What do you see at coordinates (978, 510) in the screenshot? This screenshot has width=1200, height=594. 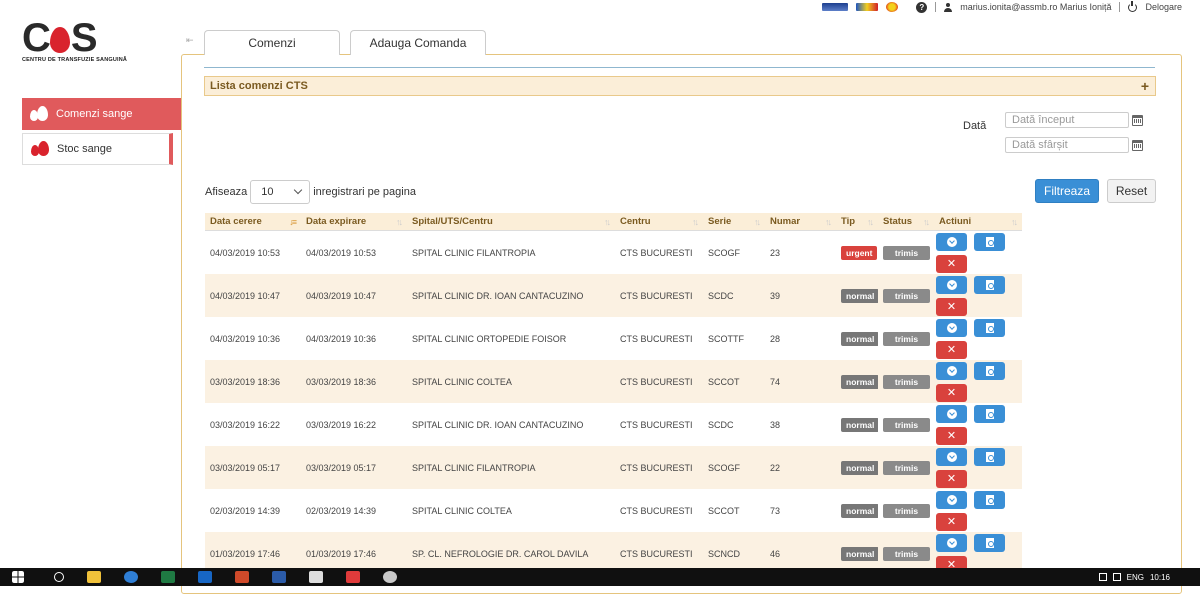 I see `cell-actions: ✕` at bounding box center [978, 510].